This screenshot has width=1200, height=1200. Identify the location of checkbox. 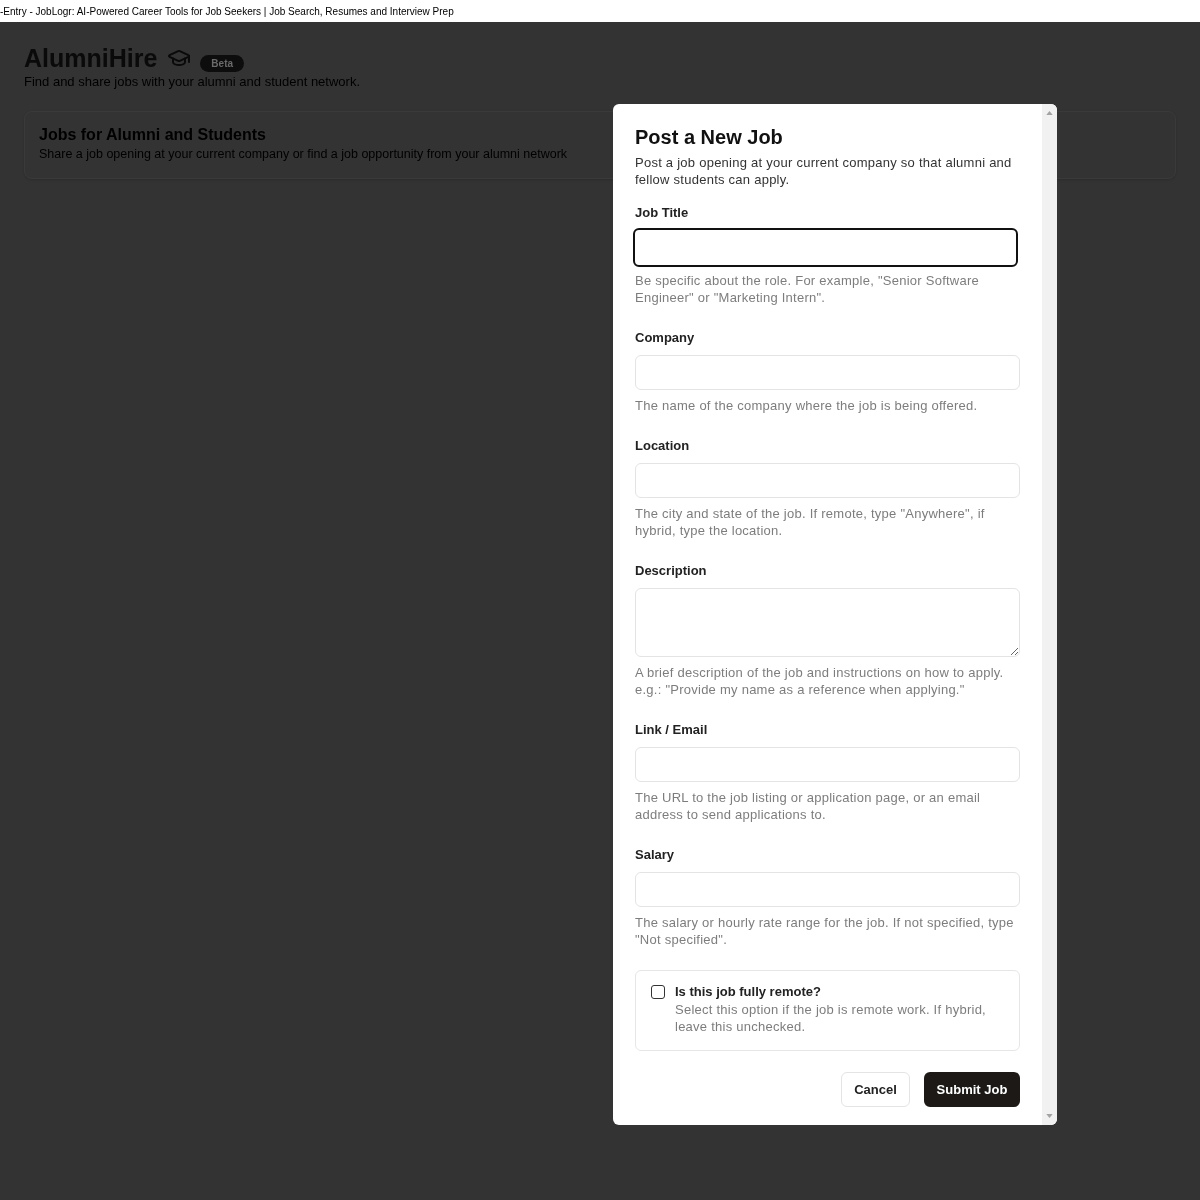
(658, 992).